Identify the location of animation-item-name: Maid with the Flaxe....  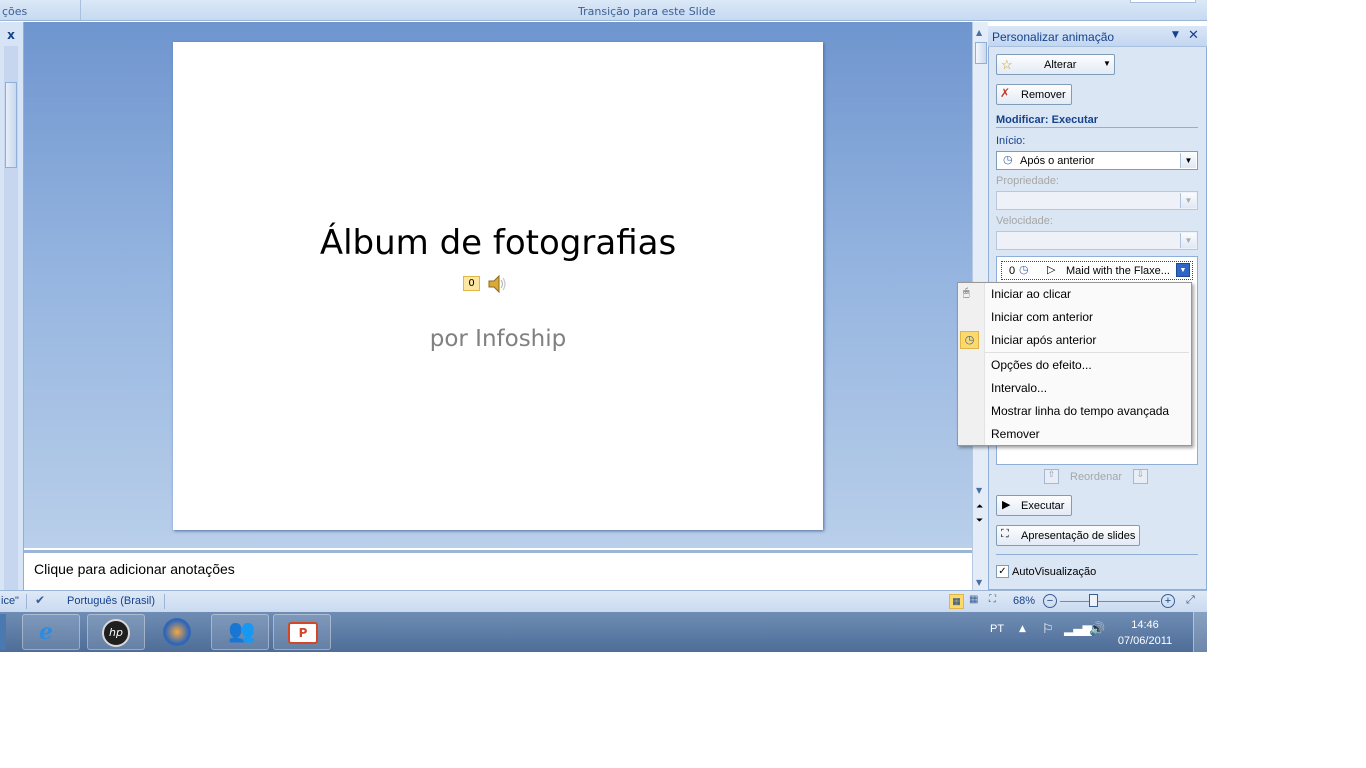
(1118, 271).